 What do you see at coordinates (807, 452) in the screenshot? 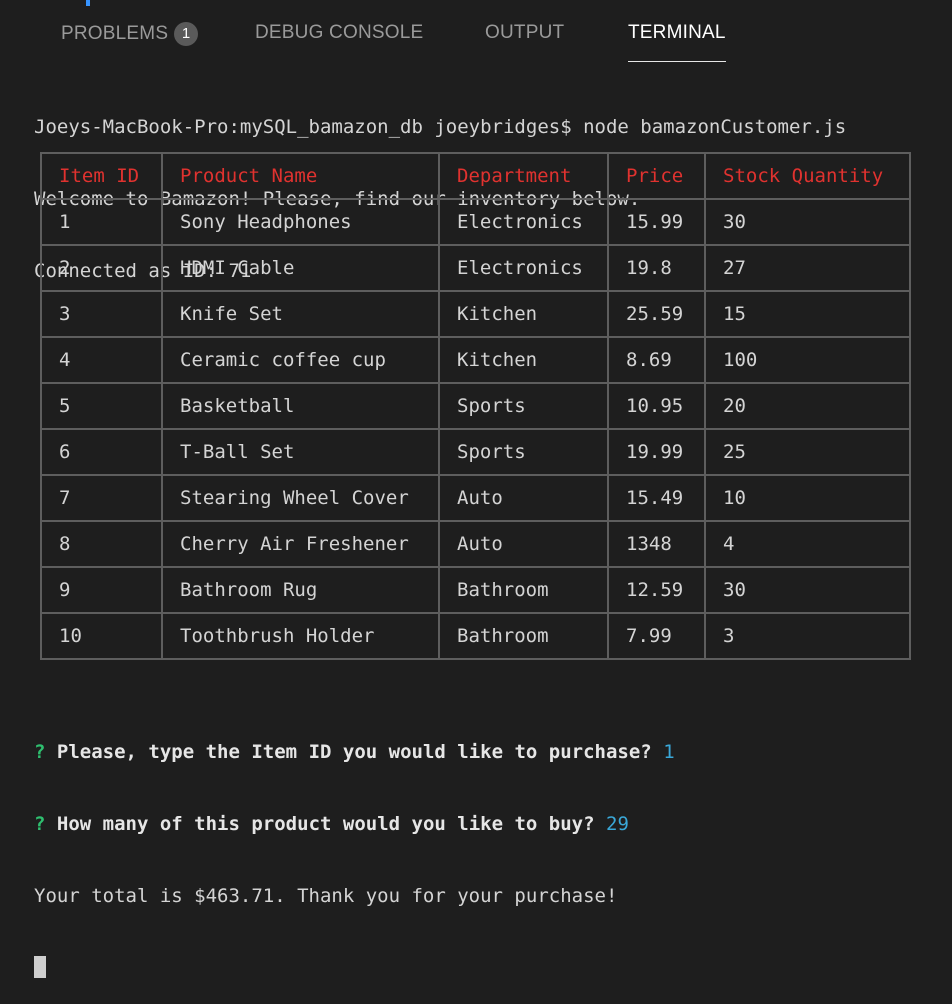
I see `cell-stock-quantity: 25` at bounding box center [807, 452].